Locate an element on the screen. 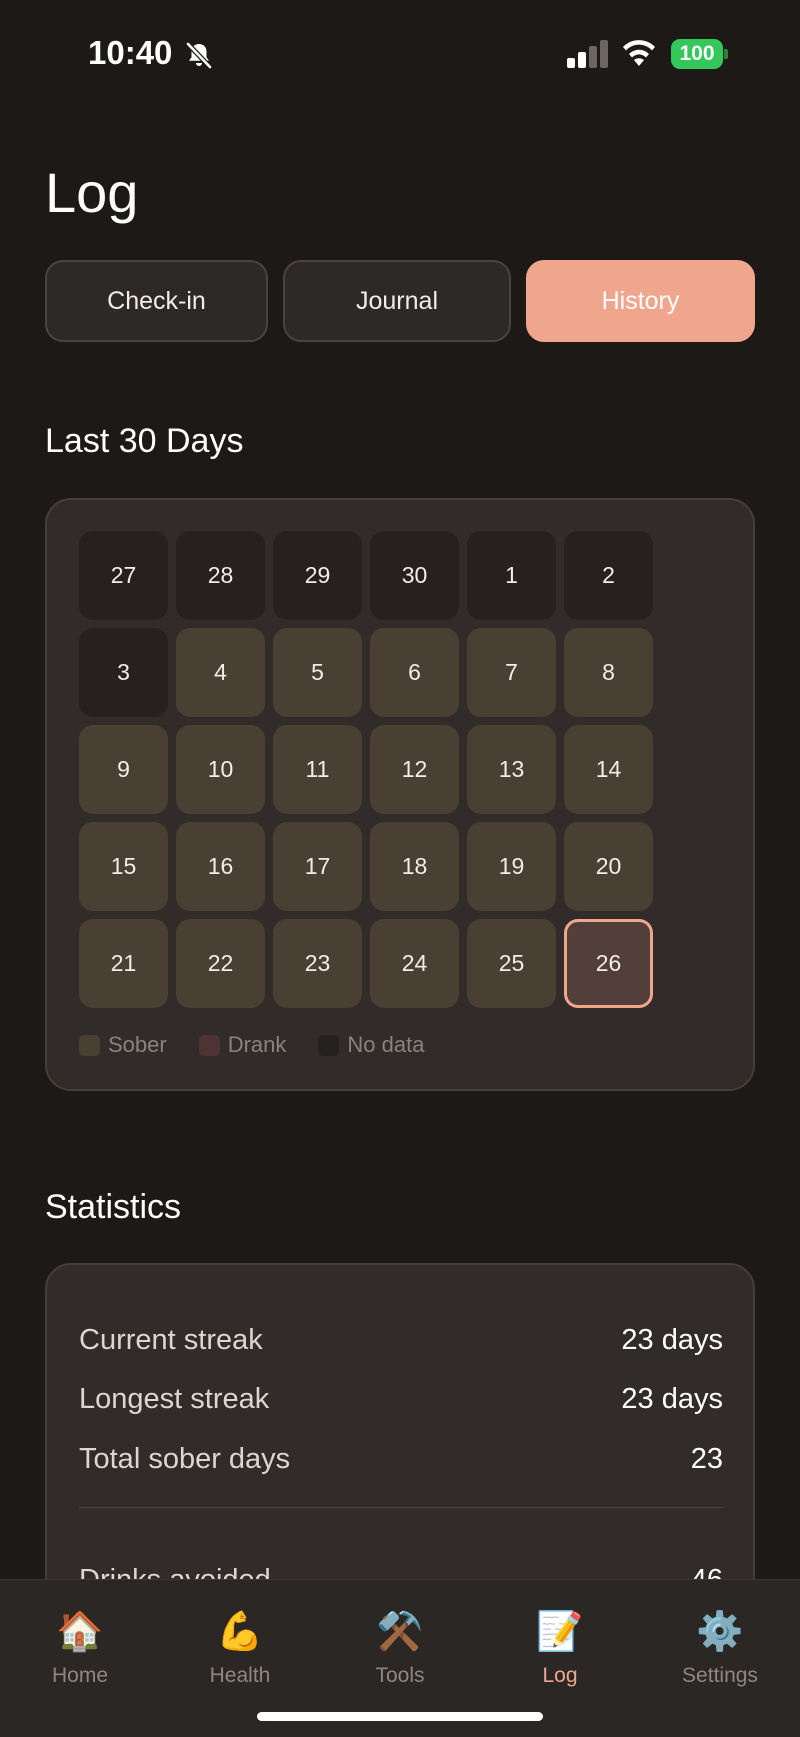  calendar-day: 7 is located at coordinates (511, 672).